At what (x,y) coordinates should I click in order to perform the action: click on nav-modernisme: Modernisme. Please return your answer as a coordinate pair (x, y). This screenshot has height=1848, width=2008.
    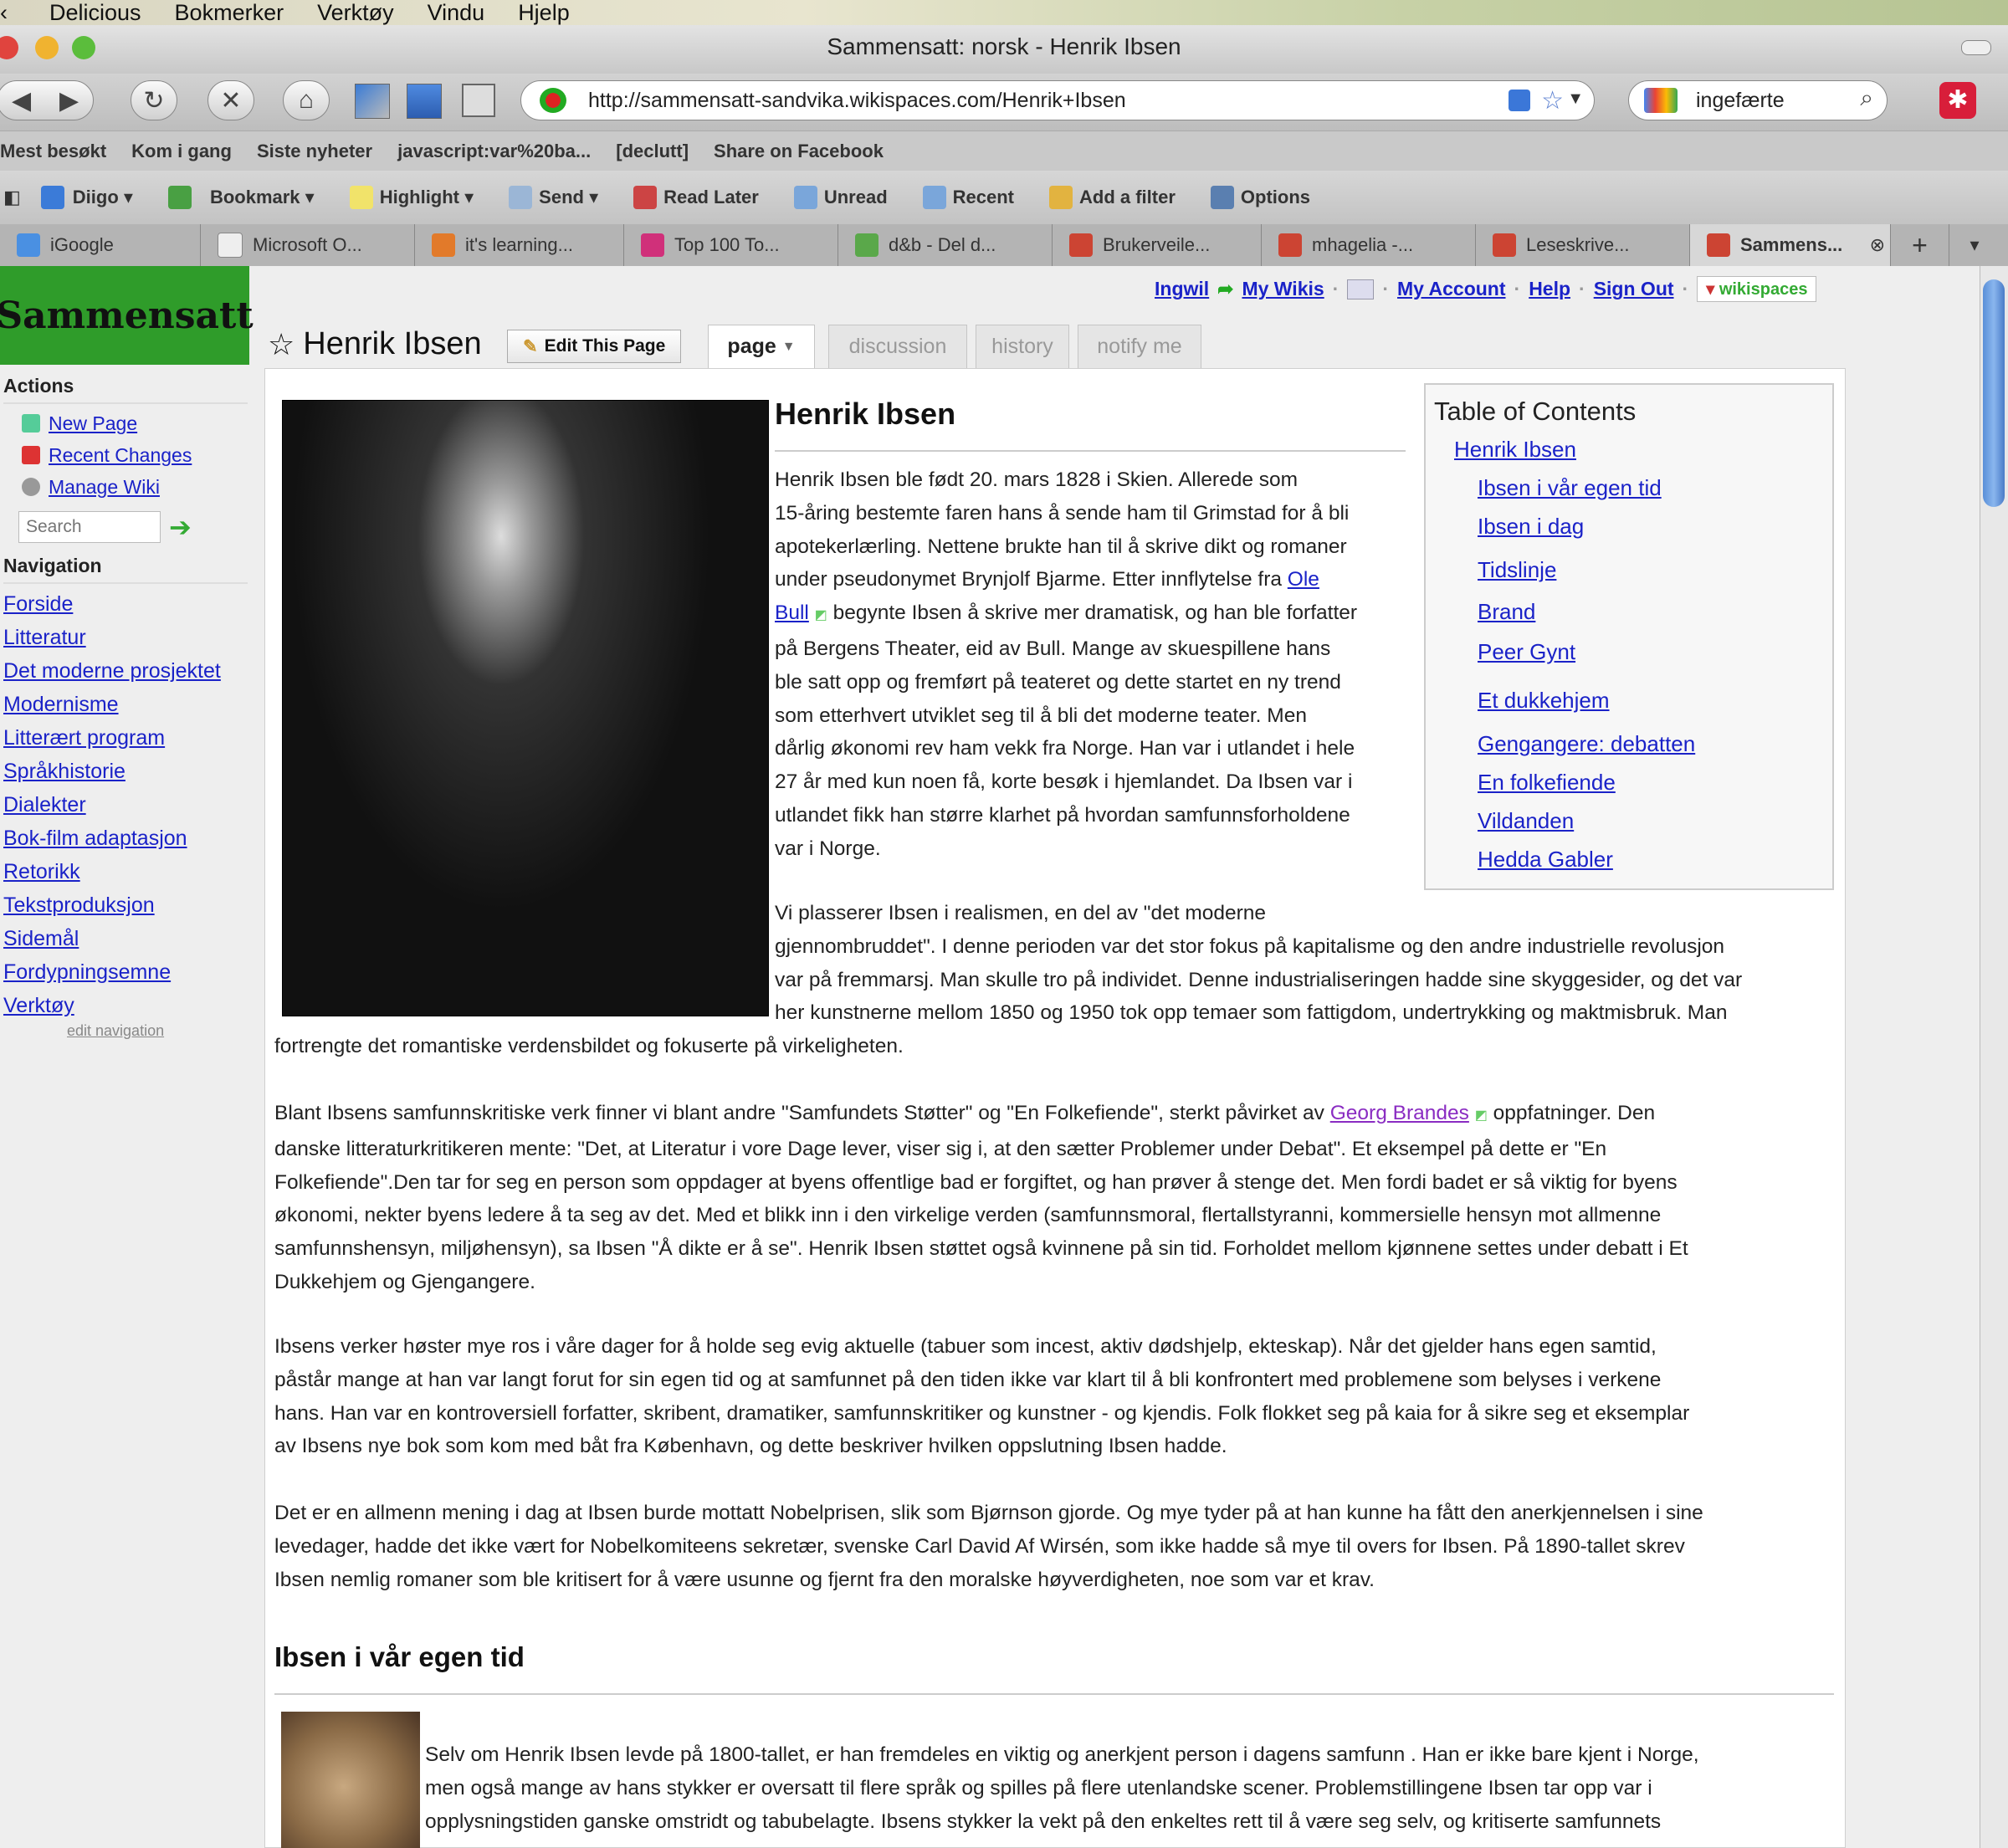
    Looking at the image, I should click on (127, 704).